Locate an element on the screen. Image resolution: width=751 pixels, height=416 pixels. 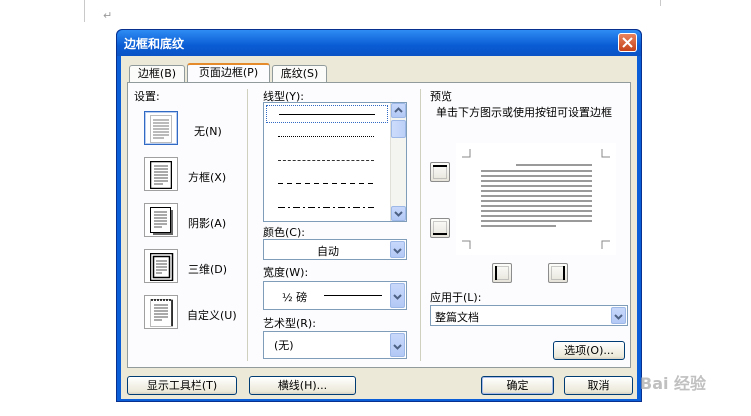
color-label: 颜色(C): is located at coordinates (284, 232).